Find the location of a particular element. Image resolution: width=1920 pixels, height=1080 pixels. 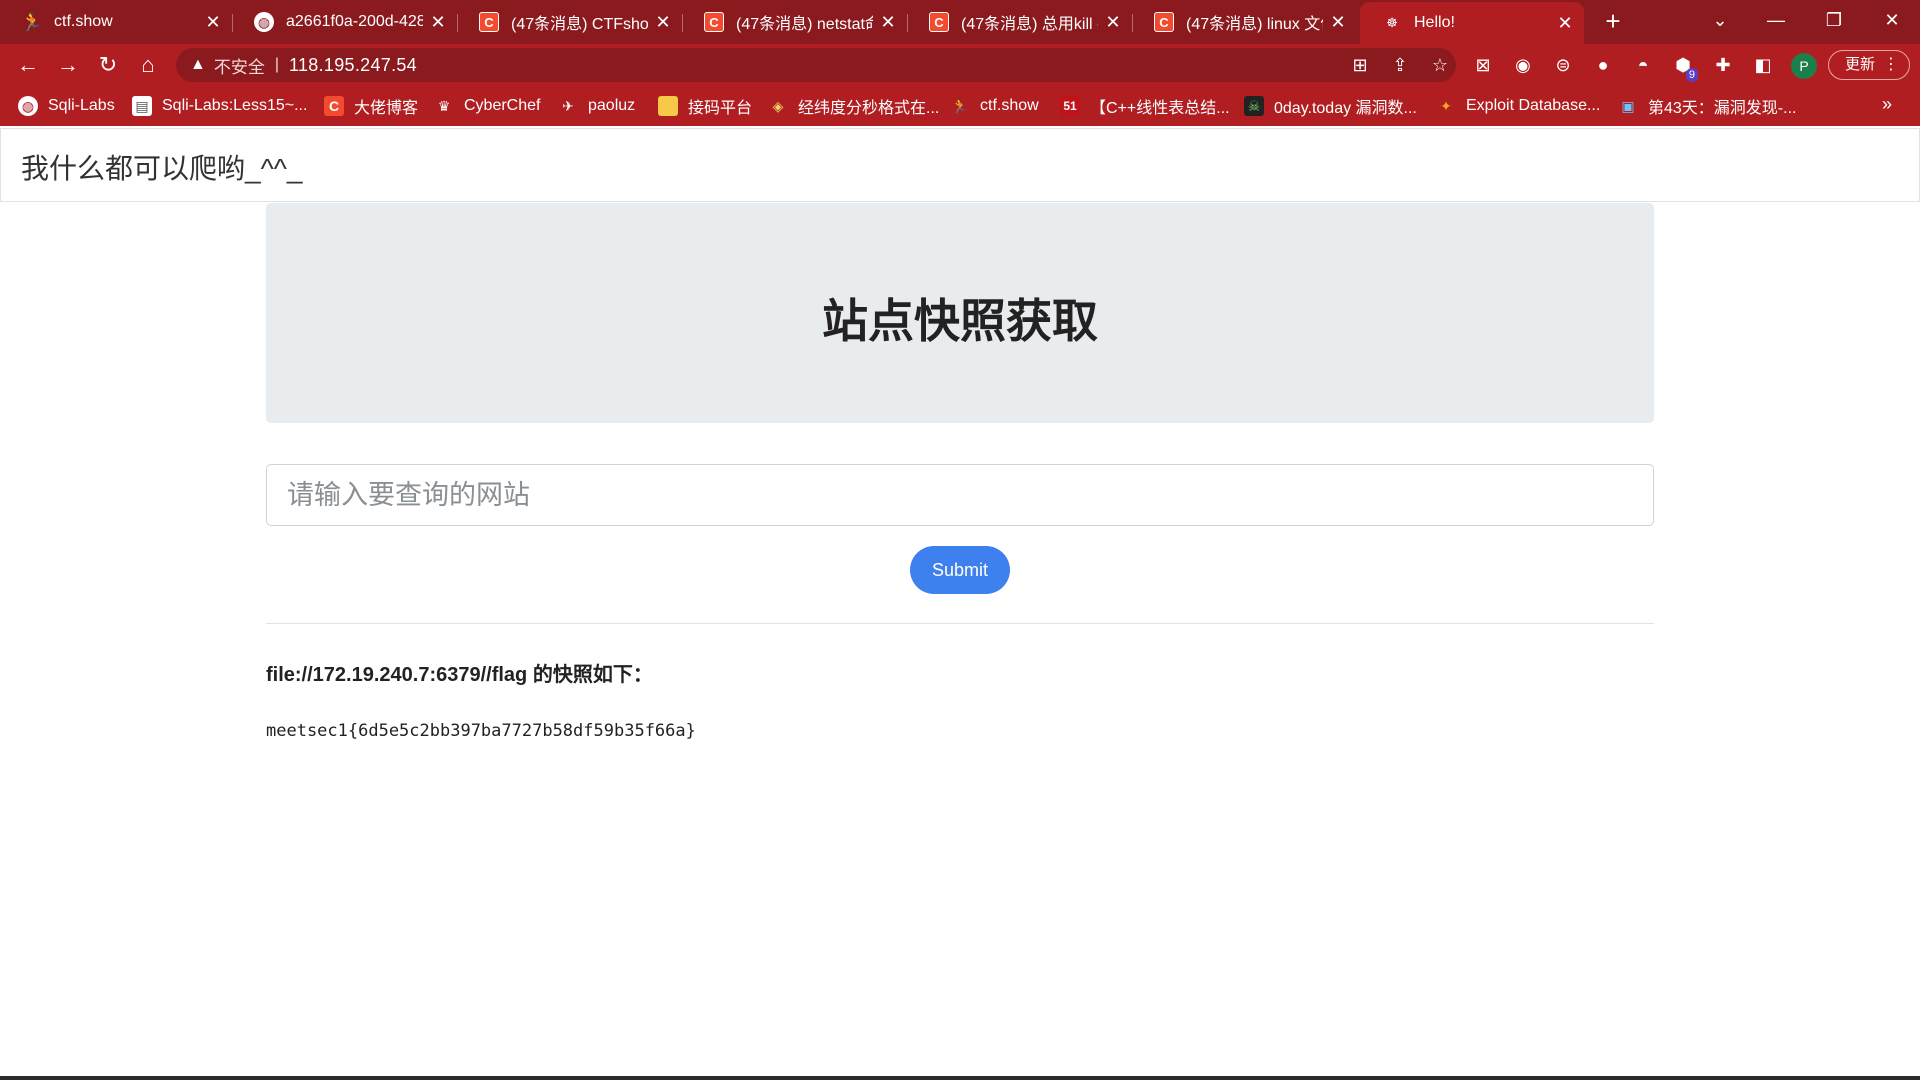

bookmark-item: ✈ paoluz is located at coordinates (596, 106).